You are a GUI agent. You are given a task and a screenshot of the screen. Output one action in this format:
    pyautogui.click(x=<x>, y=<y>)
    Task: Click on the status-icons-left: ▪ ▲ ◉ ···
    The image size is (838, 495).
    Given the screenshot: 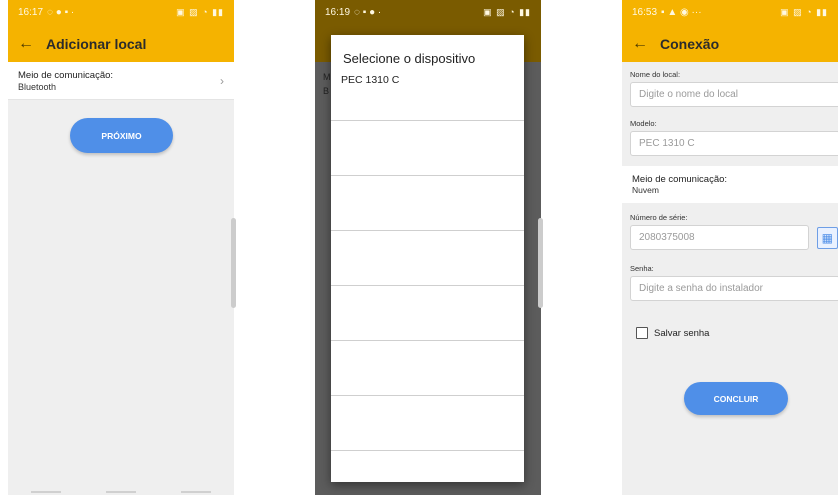 What is the action you would take?
    pyautogui.click(x=681, y=12)
    